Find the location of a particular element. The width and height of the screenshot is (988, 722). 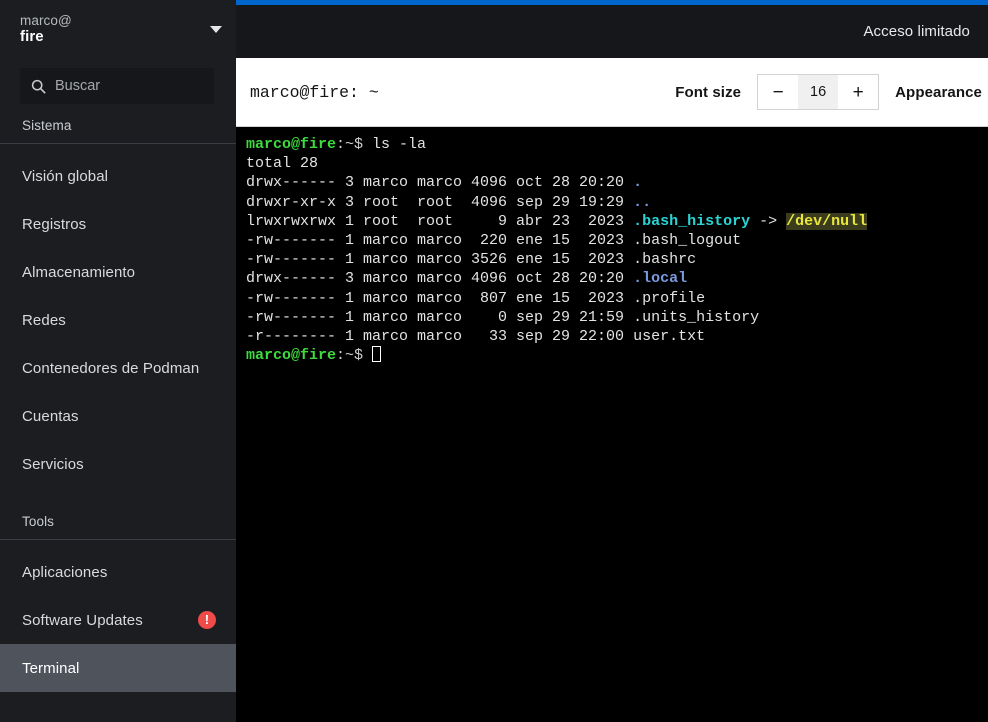

sidebar-item-label: Contenedores de Podman is located at coordinates (111, 368).